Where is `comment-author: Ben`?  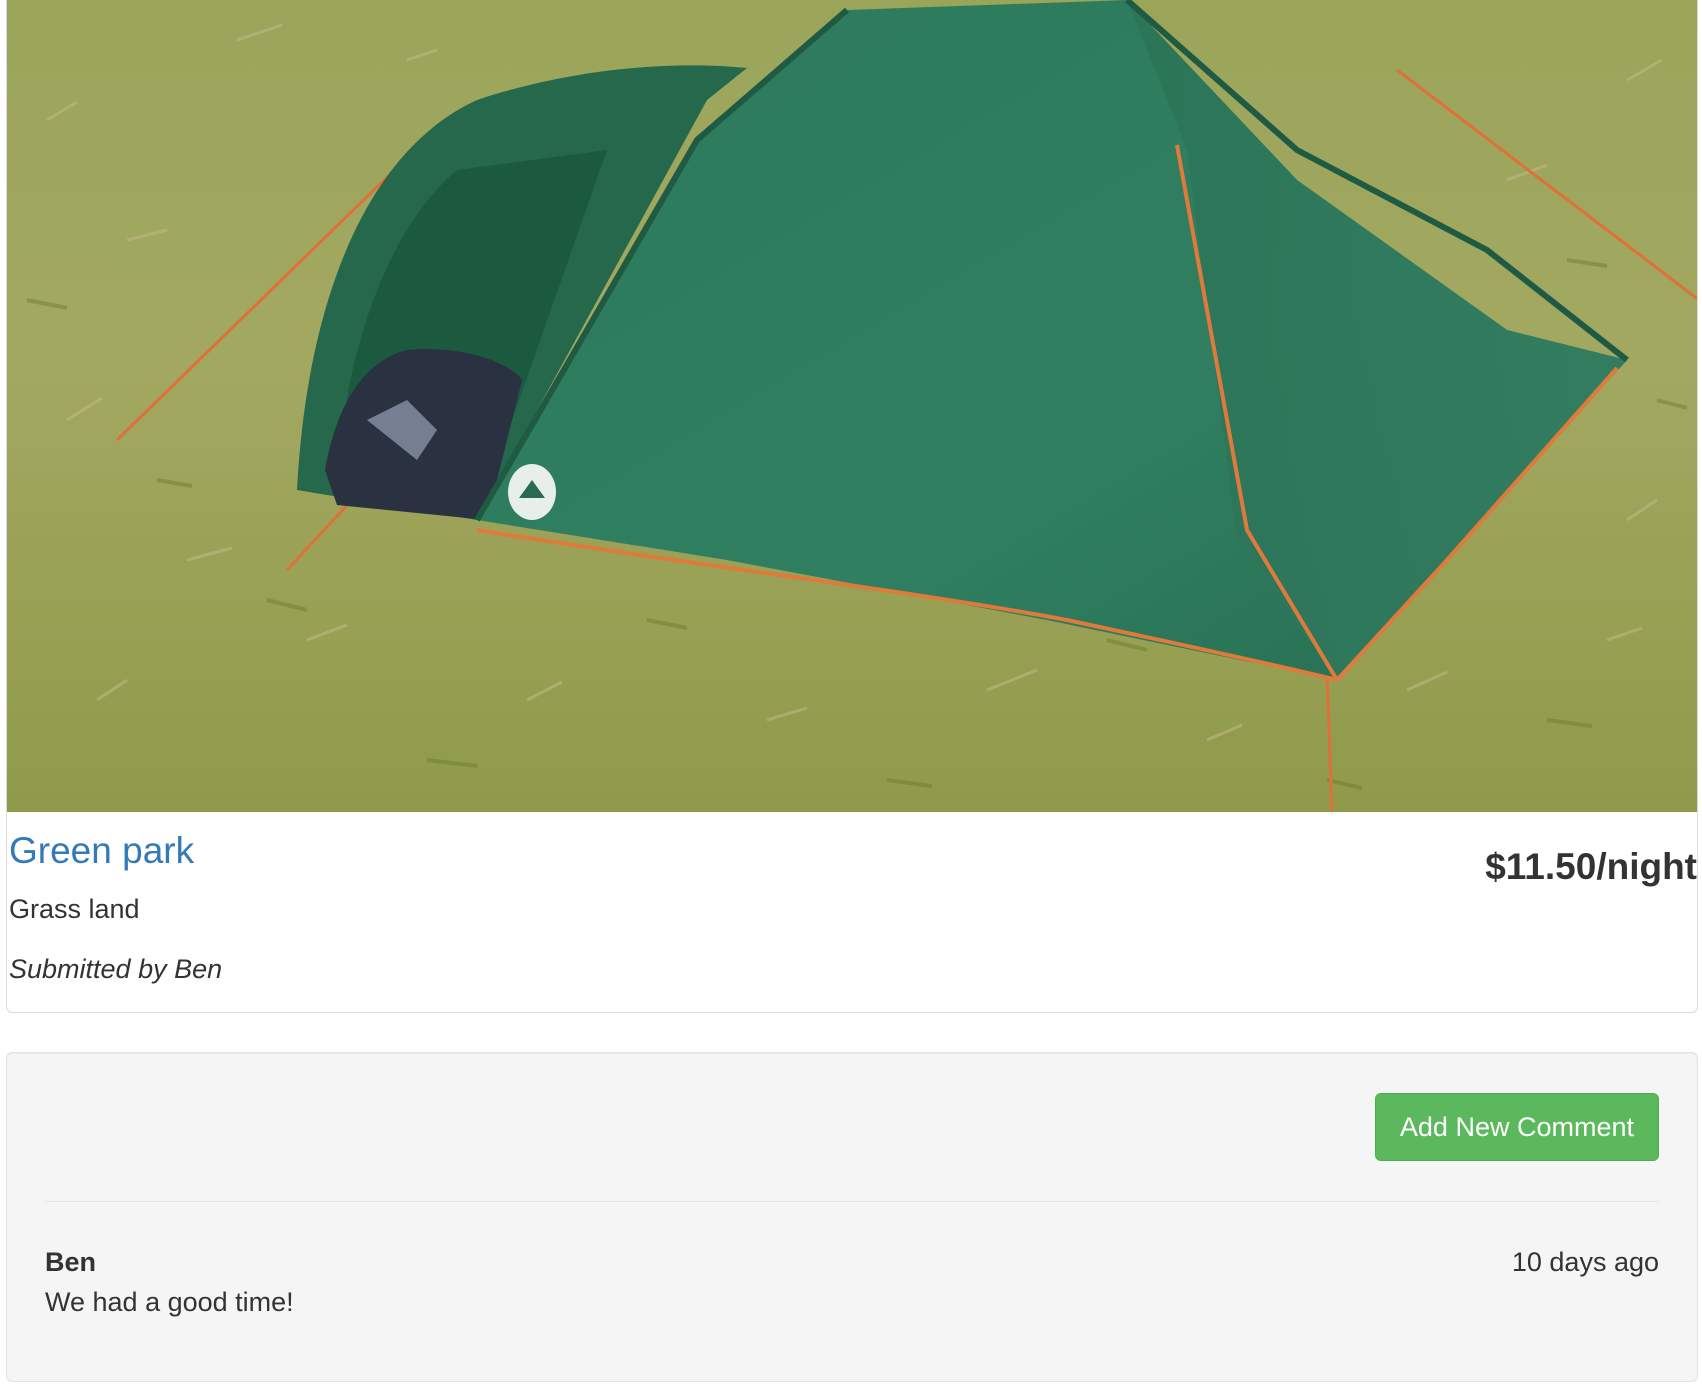 comment-author: Ben is located at coordinates (71, 1262).